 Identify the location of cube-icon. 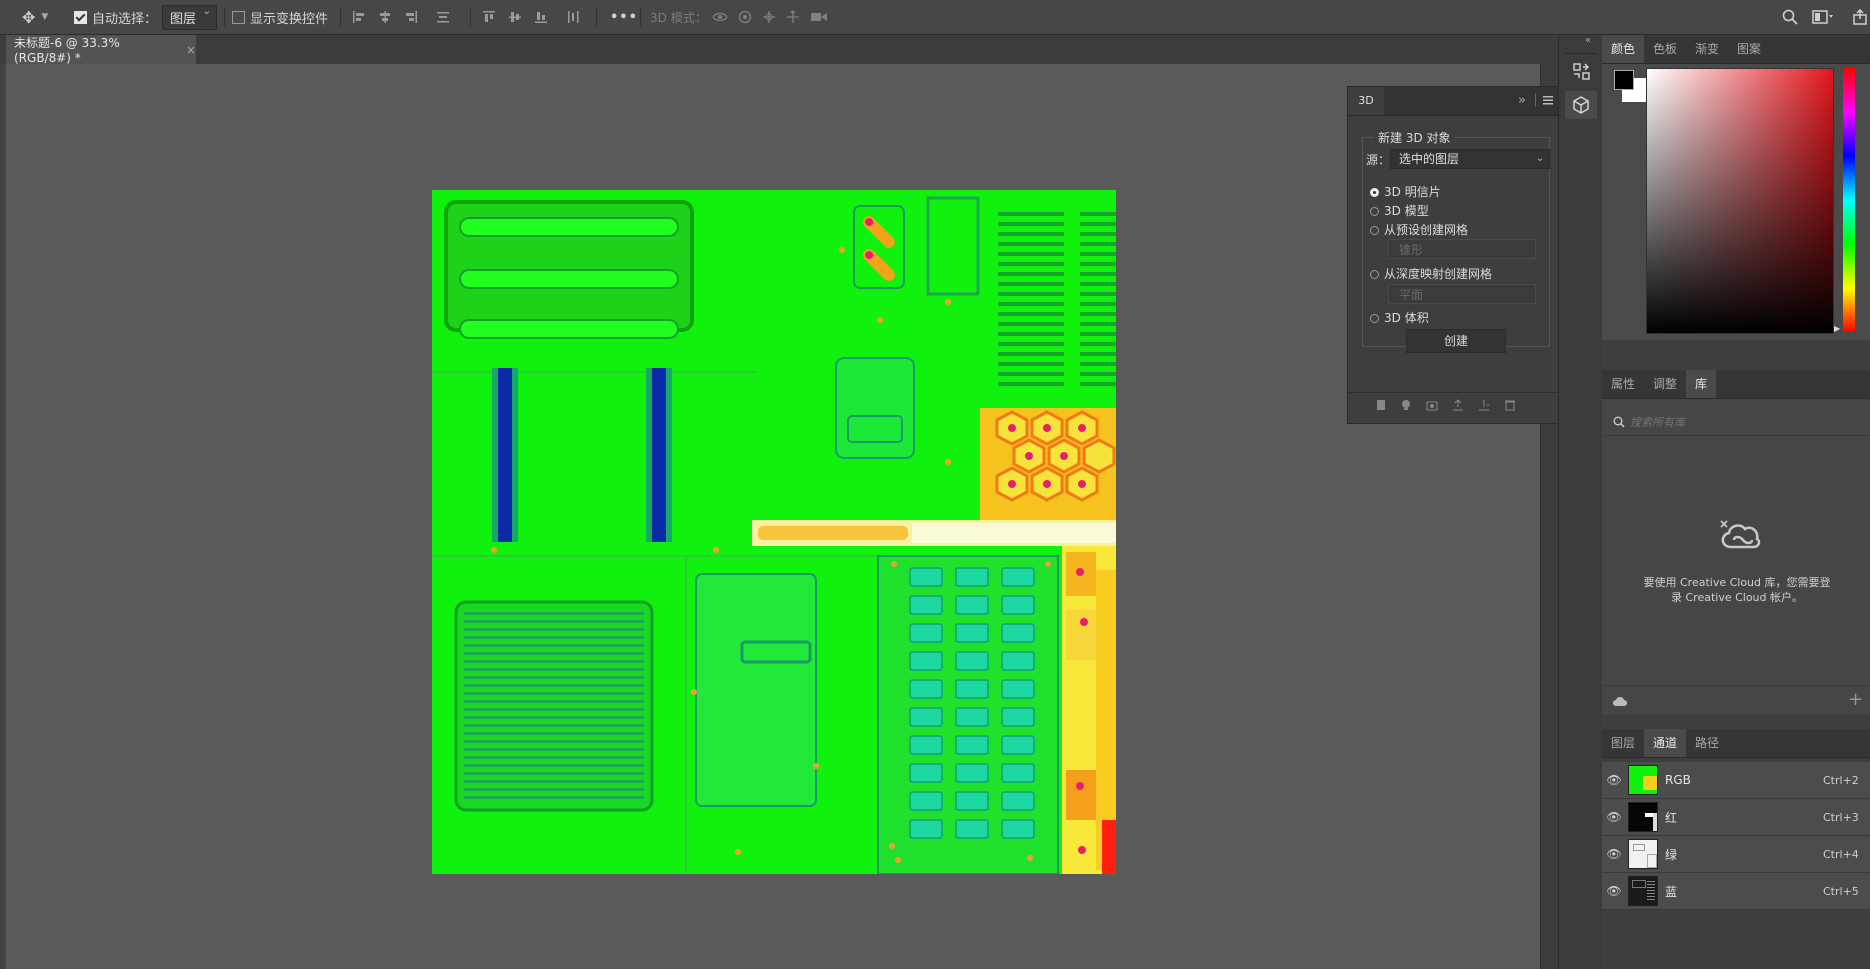
(1581, 105).